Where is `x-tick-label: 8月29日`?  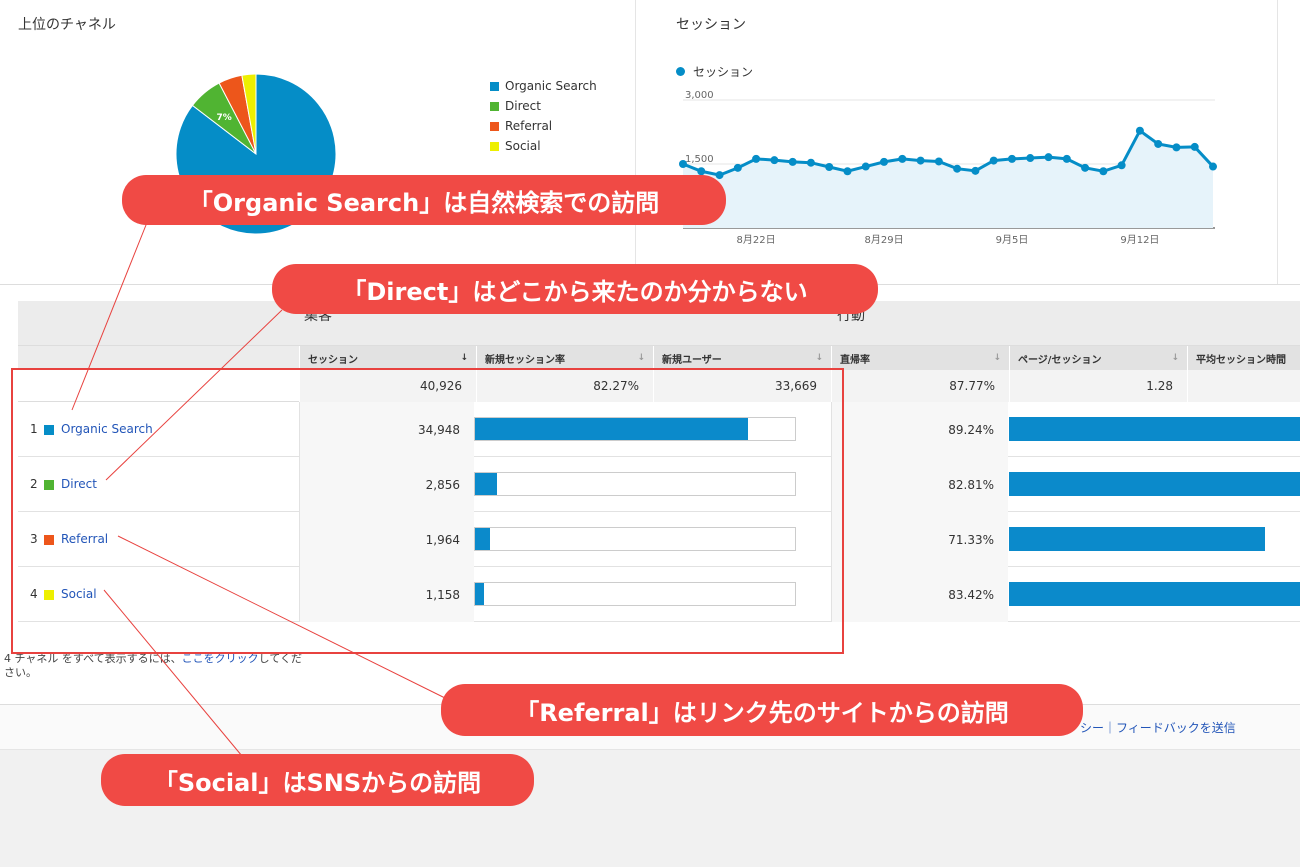 x-tick-label: 8月29日 is located at coordinates (883, 240).